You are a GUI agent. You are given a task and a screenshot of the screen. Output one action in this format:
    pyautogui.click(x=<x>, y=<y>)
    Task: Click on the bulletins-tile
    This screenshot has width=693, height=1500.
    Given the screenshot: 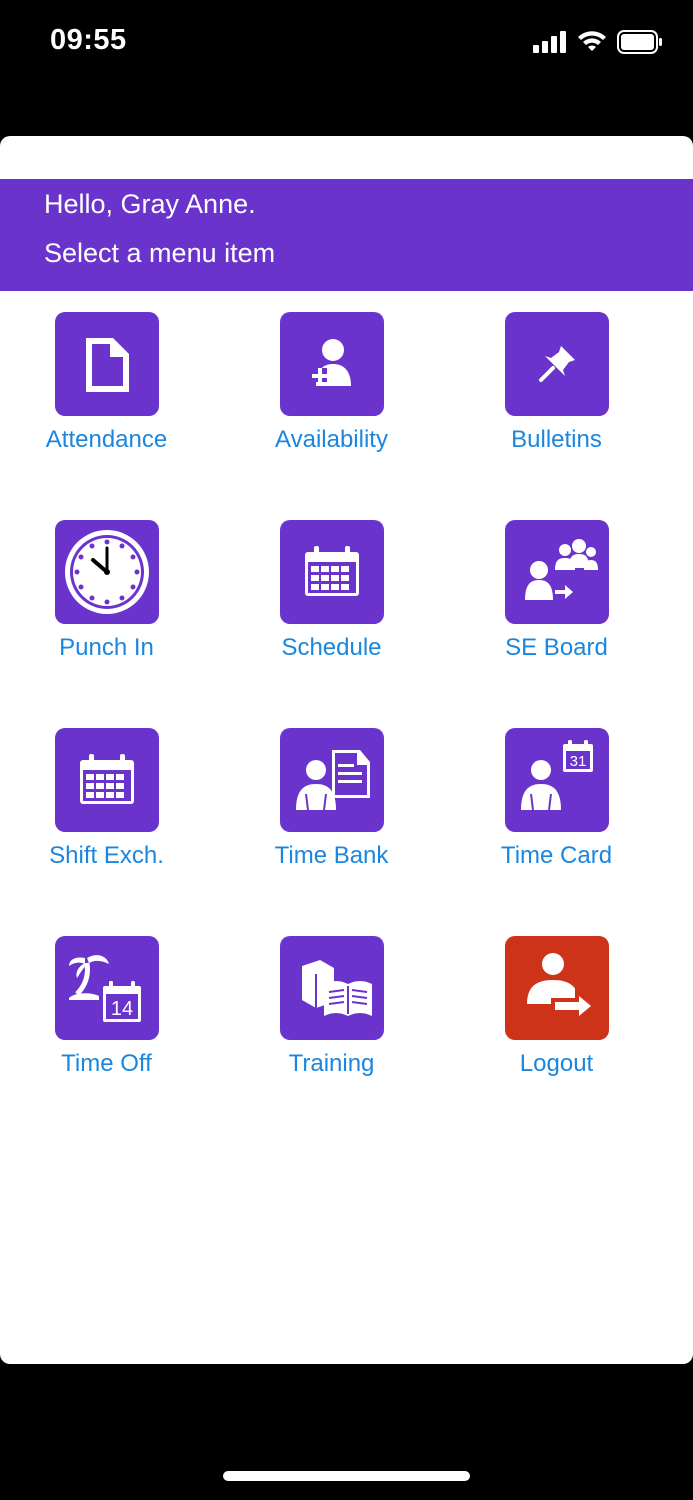 What is the action you would take?
    pyautogui.click(x=556, y=364)
    